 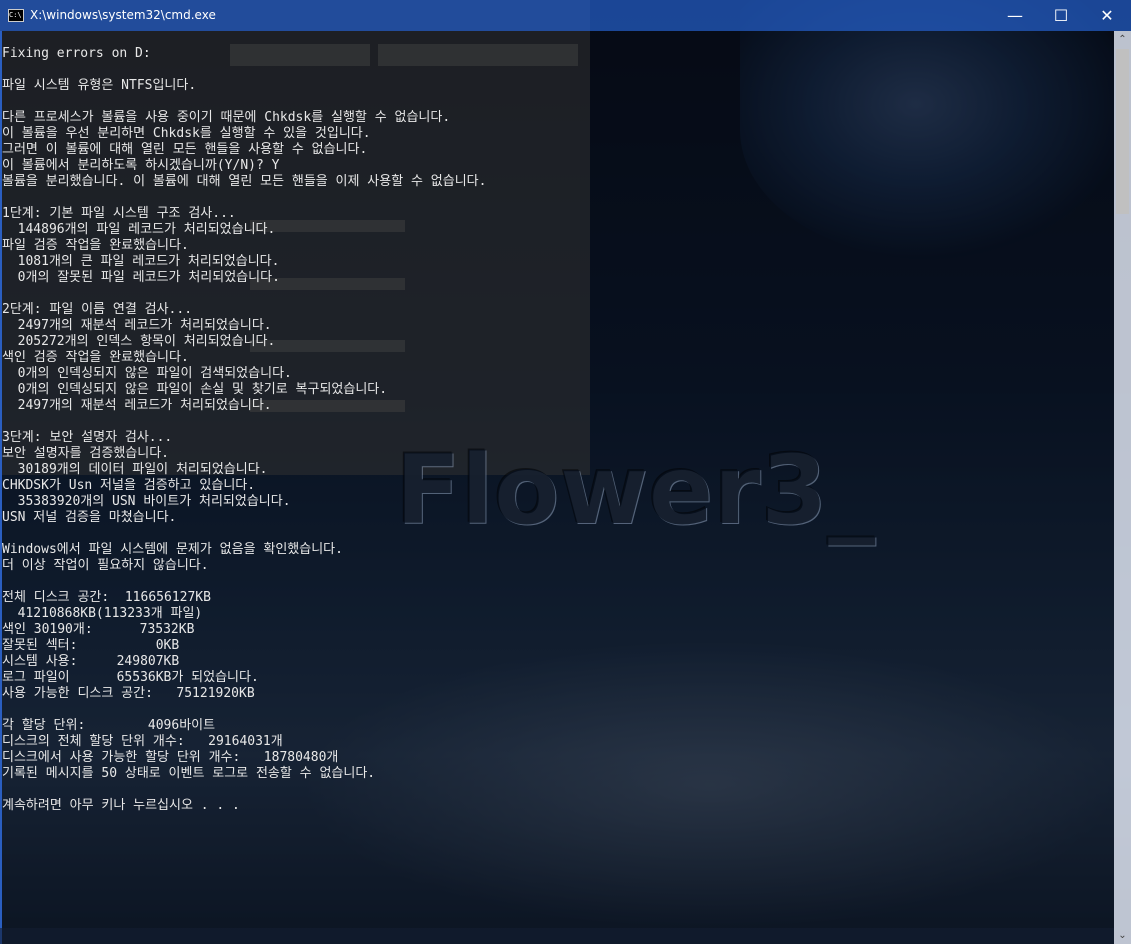 What do you see at coordinates (95, 357) in the screenshot?
I see `console-line: 색인 검증 작업을 완료했습니다.` at bounding box center [95, 357].